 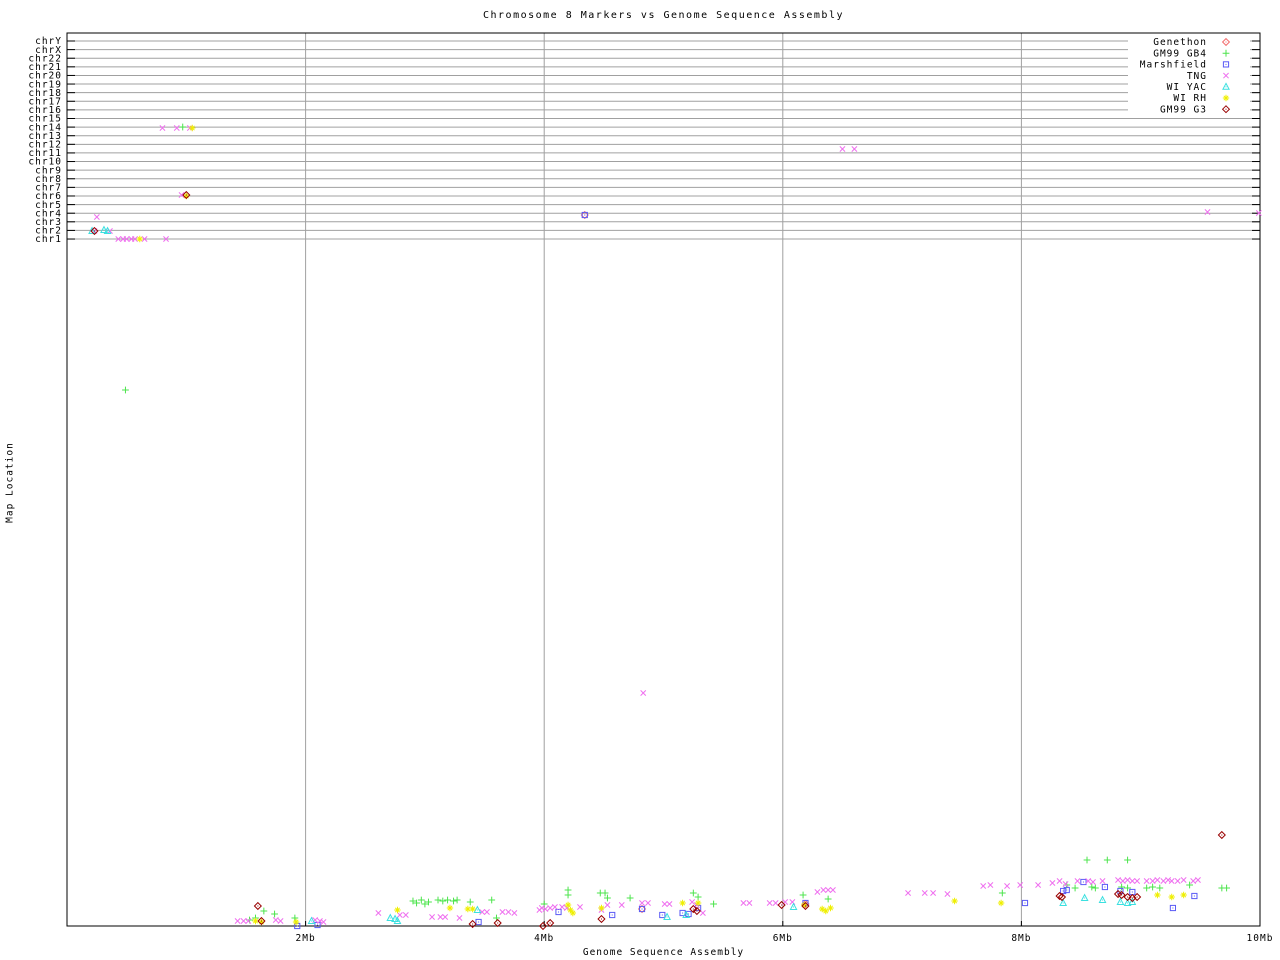 What do you see at coordinates (1197, 76) in the screenshot?
I see `legend-label: TNG` at bounding box center [1197, 76].